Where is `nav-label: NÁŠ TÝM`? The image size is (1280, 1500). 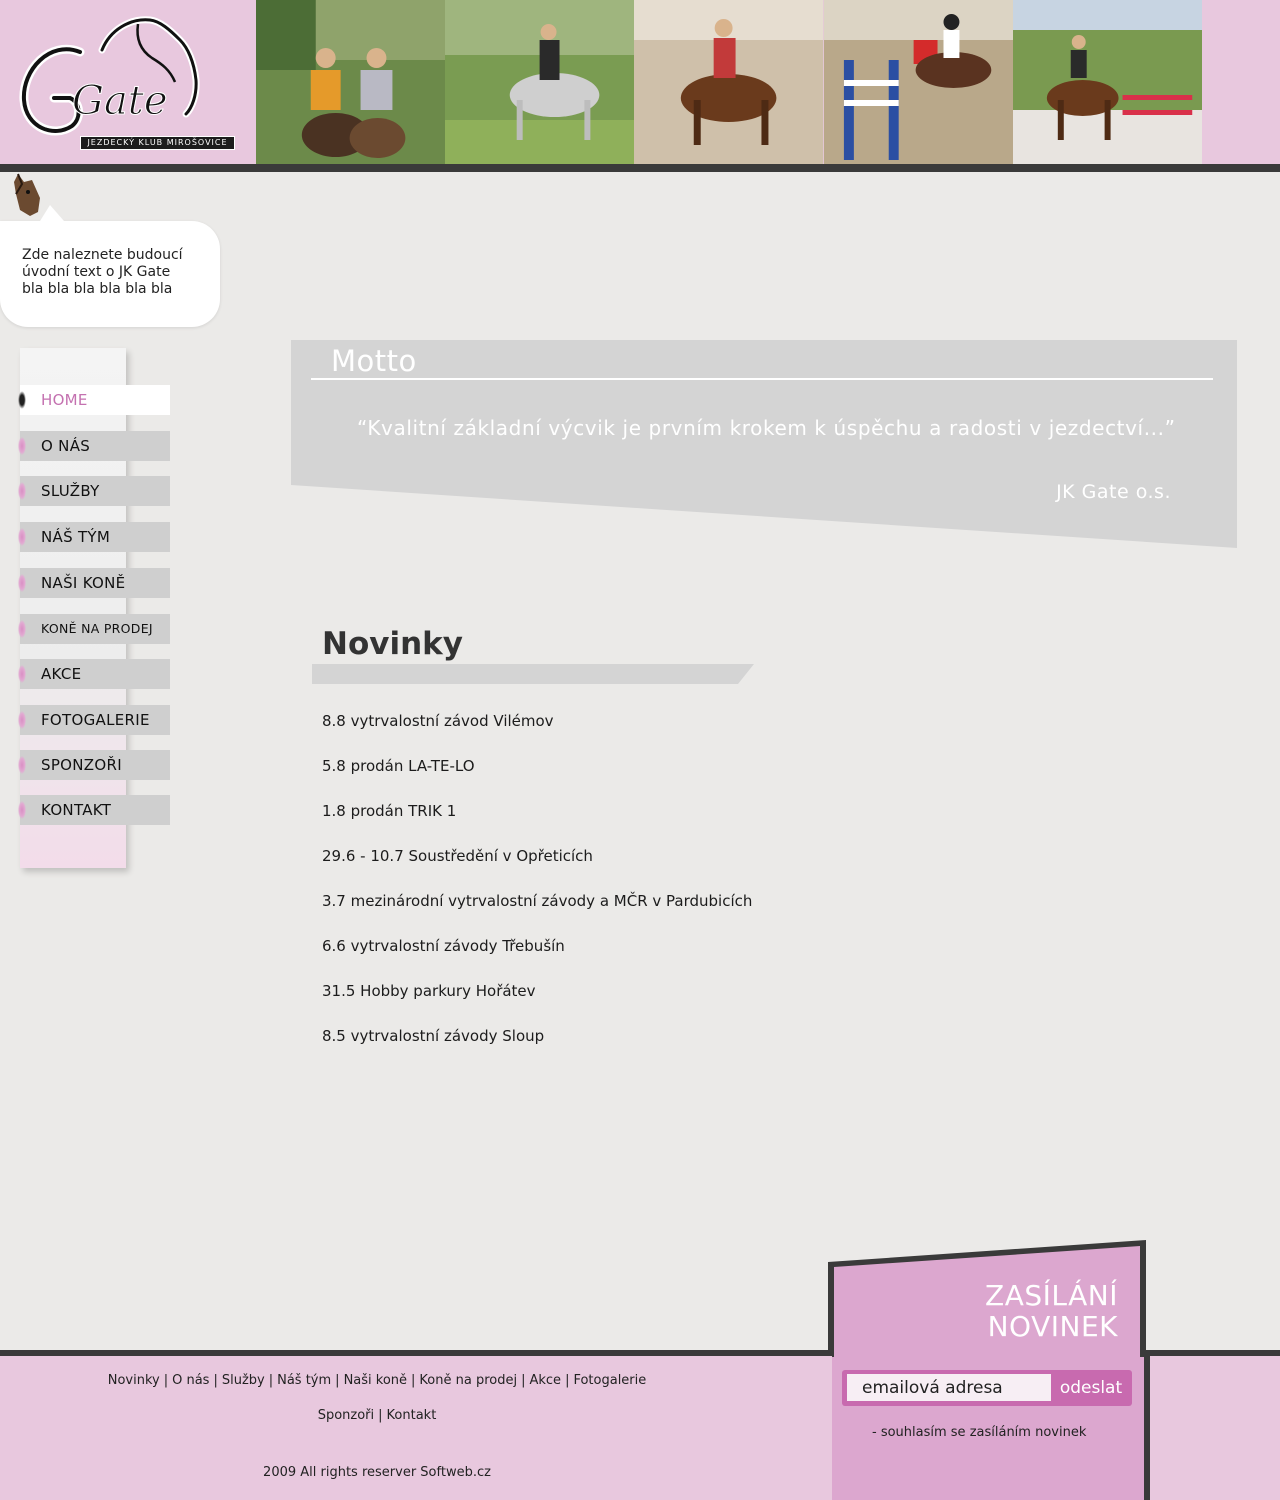 nav-label: NÁŠ TÝM is located at coordinates (76, 537).